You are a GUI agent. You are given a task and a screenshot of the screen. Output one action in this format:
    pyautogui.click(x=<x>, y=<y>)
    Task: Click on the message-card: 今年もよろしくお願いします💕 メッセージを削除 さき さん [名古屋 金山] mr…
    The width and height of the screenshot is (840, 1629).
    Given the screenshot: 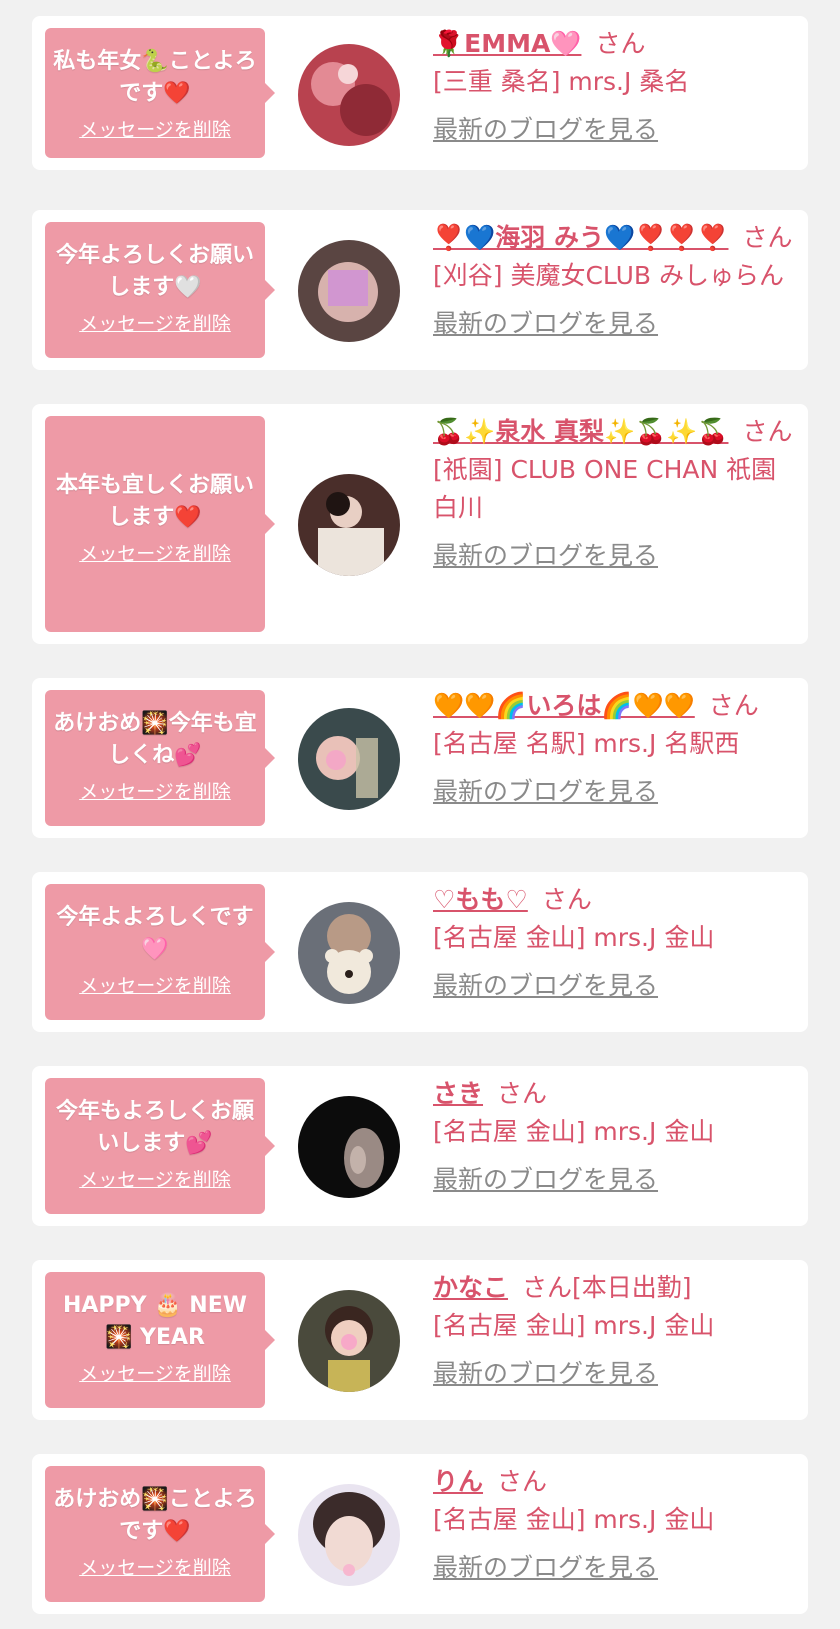 What is the action you would take?
    pyautogui.click(x=420, y=1146)
    